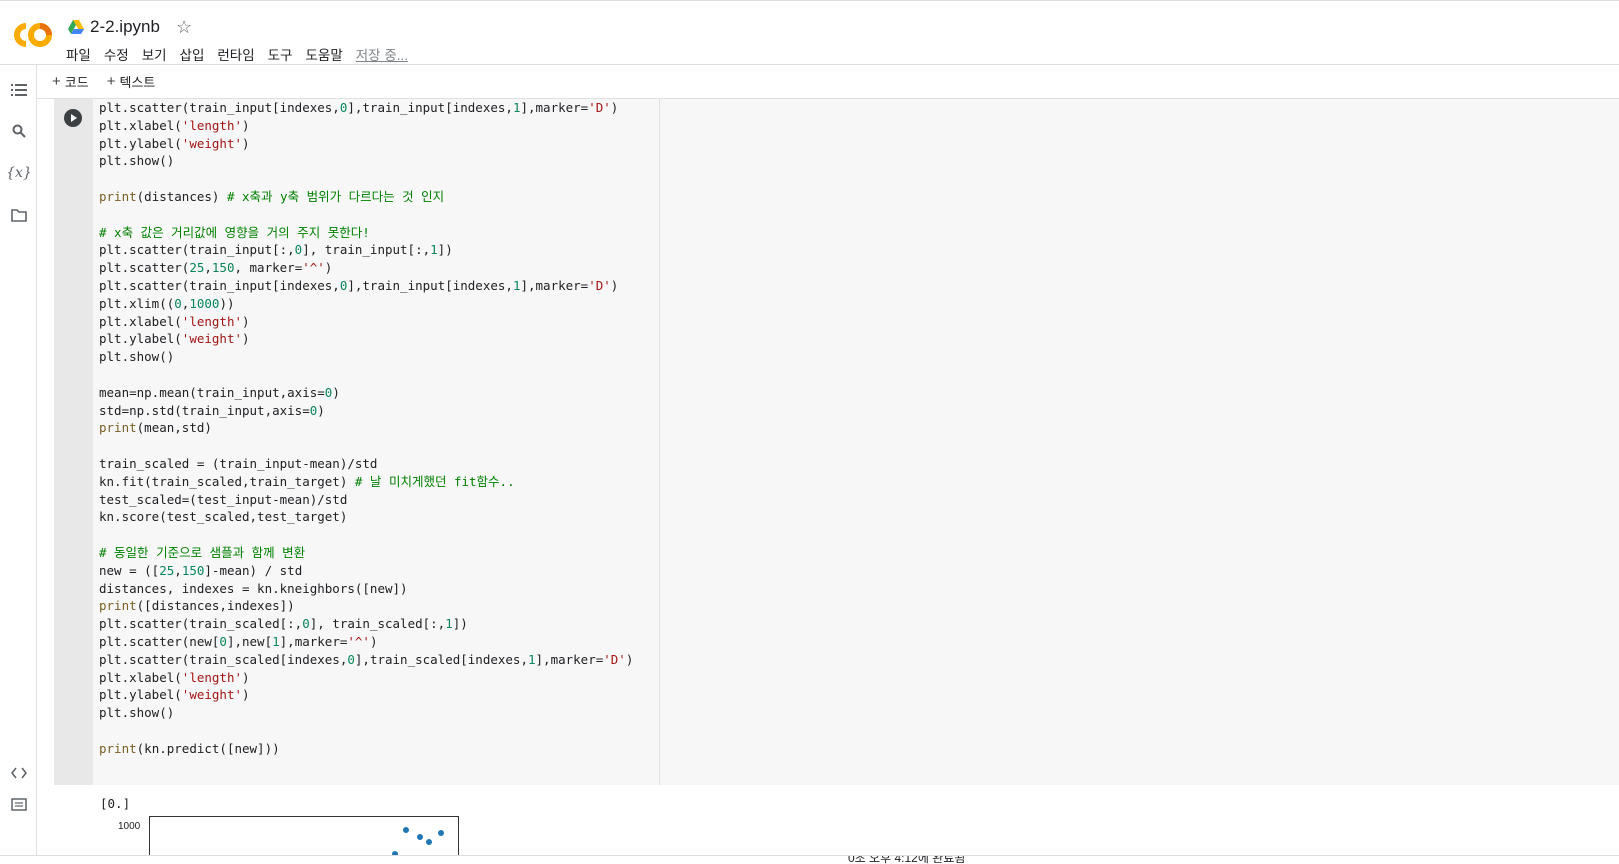 The height and width of the screenshot is (864, 1619). I want to click on code-token: kn.score(test_scaled,test_target), so click(223, 517).